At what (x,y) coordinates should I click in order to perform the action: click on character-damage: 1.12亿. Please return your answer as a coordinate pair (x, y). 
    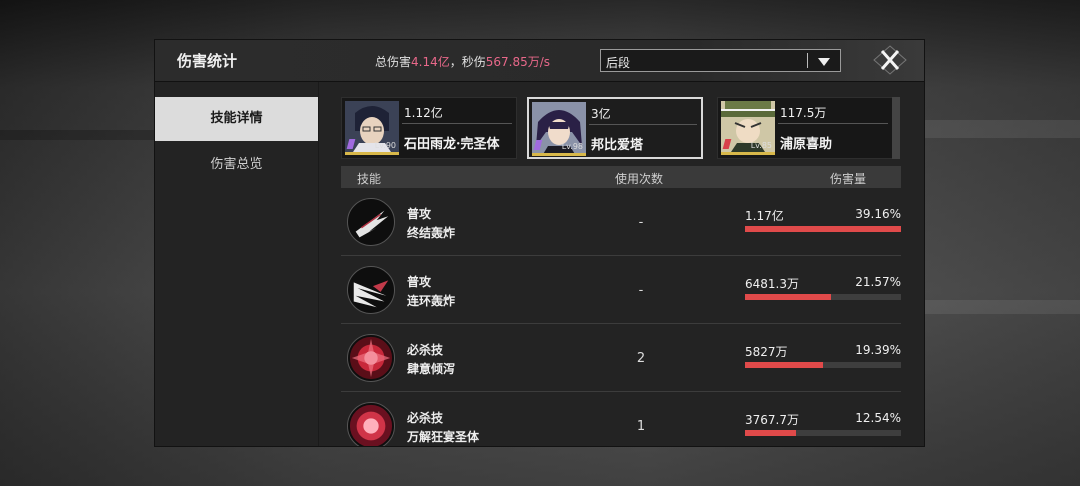
    Looking at the image, I should click on (423, 113).